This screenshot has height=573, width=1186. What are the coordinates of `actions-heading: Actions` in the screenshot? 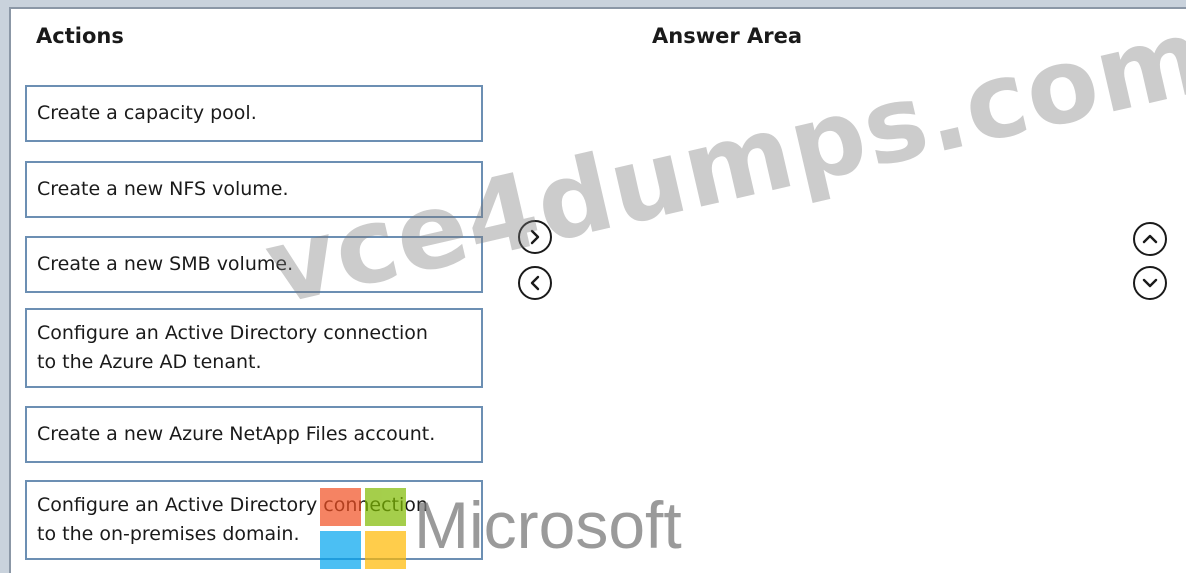 It's located at (80, 36).